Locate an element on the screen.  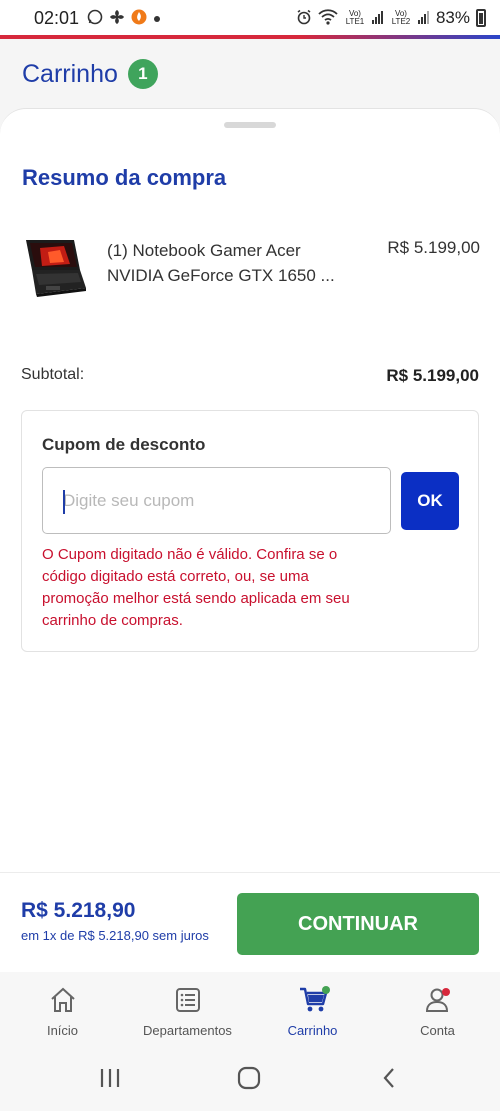
recent-apps-icon is located at coordinates (110, 1078).